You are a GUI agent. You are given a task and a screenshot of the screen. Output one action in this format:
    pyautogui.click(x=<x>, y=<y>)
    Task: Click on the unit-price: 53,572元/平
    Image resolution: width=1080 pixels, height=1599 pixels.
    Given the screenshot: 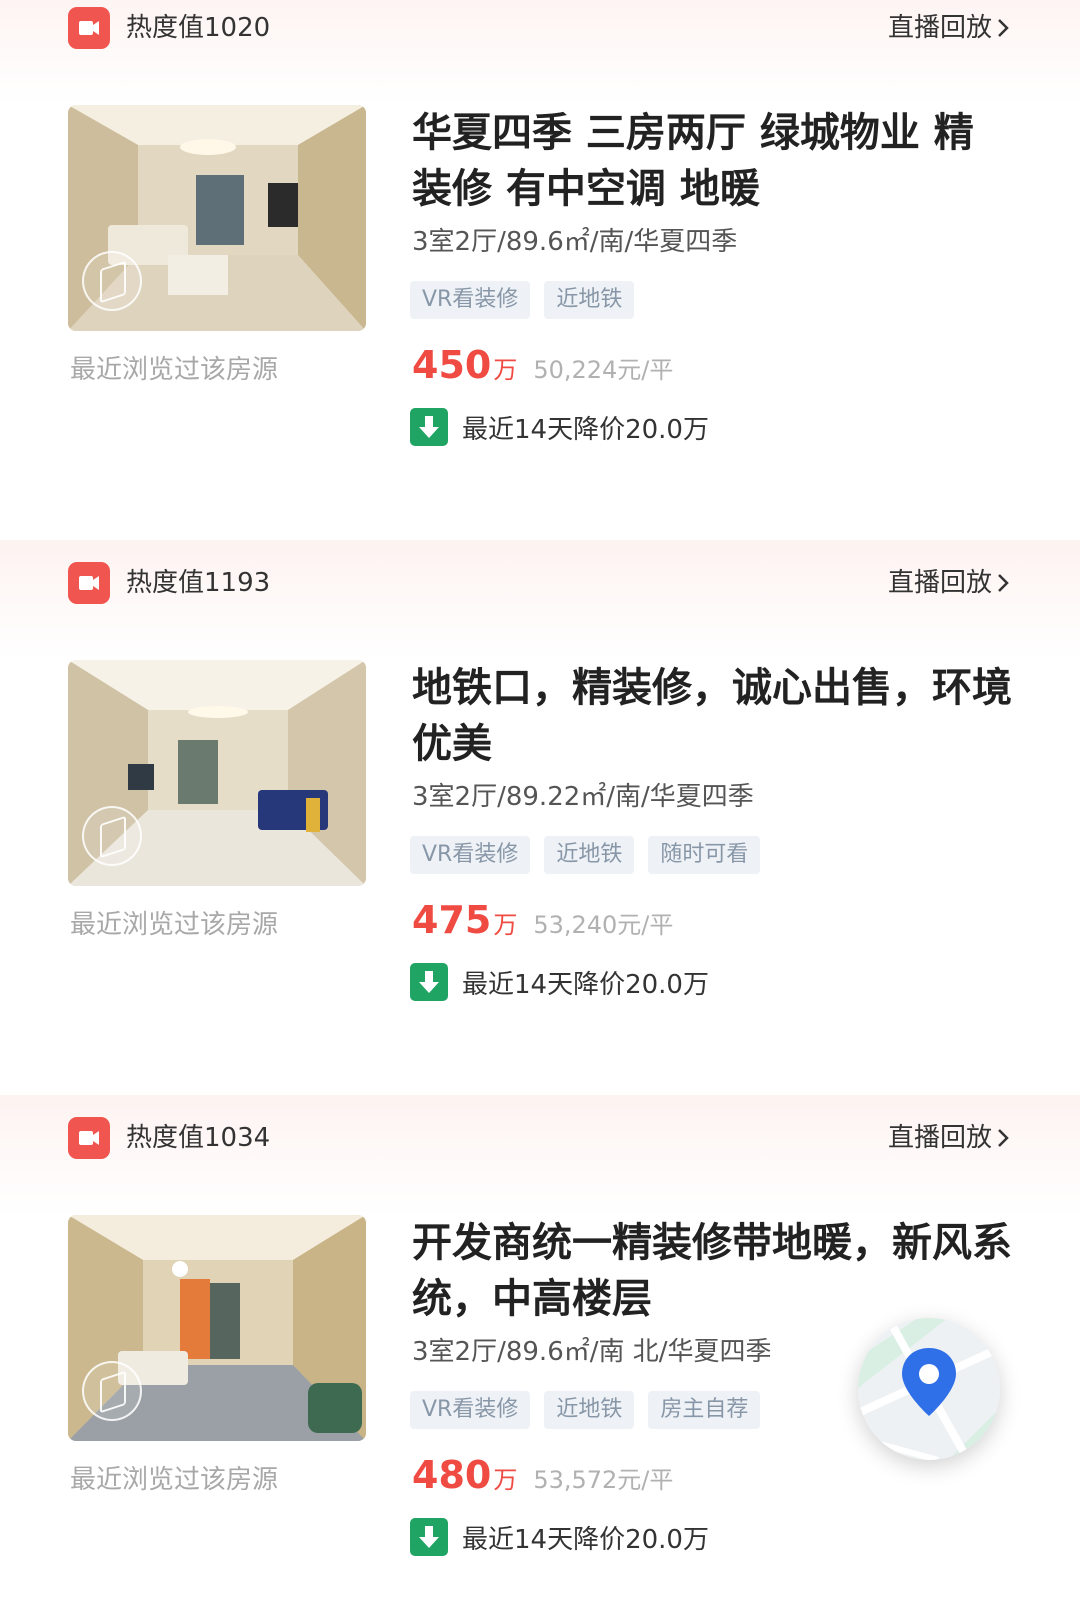 What is the action you would take?
    pyautogui.click(x=603, y=1480)
    